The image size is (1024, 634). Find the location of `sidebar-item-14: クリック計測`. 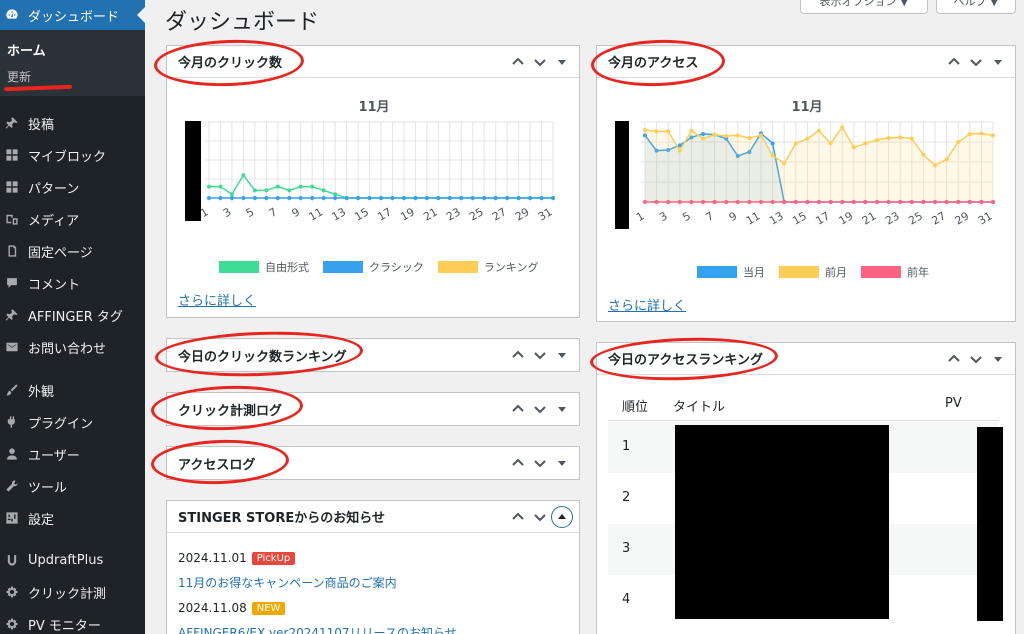

sidebar-item-14: クリック計測 is located at coordinates (72, 592).